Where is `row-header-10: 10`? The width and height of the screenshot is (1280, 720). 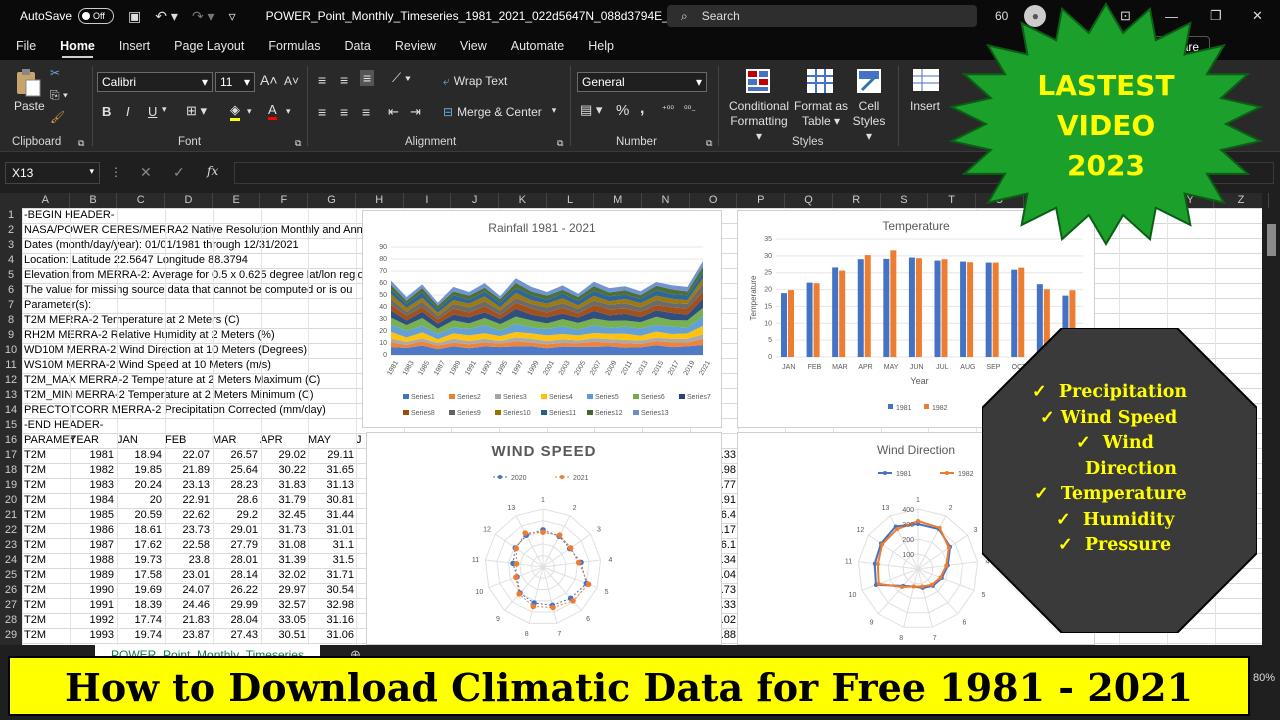
row-header-10: 10 is located at coordinates (11, 350).